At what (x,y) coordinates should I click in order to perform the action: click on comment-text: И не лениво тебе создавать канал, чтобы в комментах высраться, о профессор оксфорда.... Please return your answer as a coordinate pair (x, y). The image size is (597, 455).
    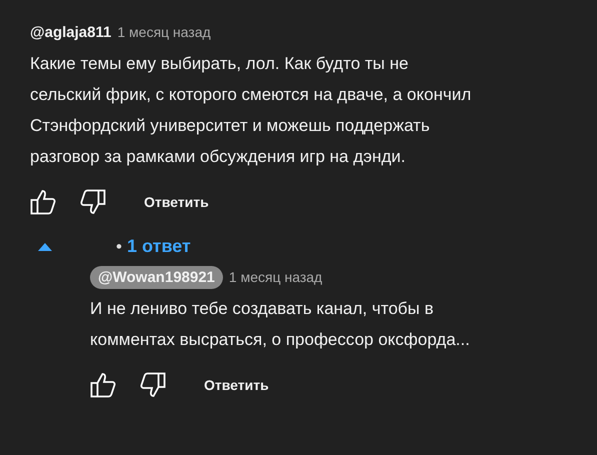
    Looking at the image, I should click on (280, 324).